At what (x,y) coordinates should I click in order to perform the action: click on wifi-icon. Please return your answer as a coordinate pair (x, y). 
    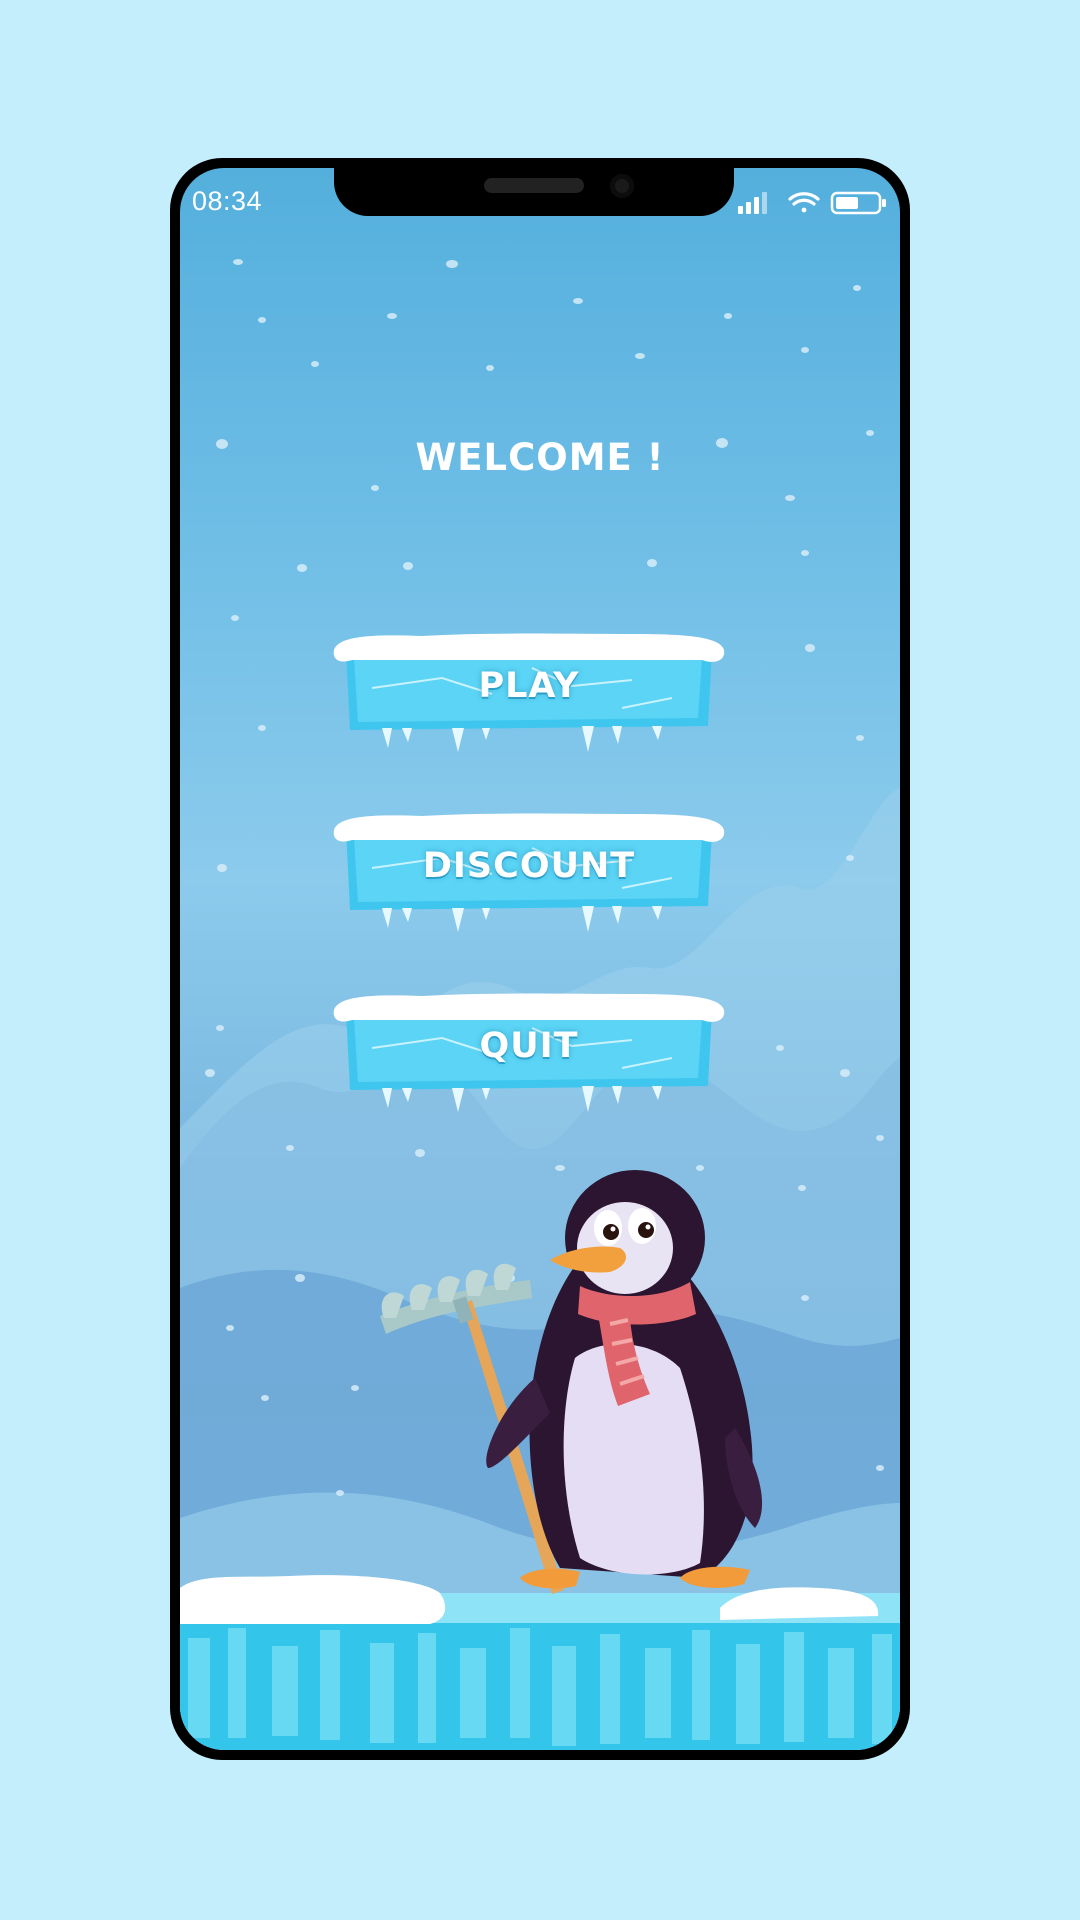
    Looking at the image, I should click on (804, 202).